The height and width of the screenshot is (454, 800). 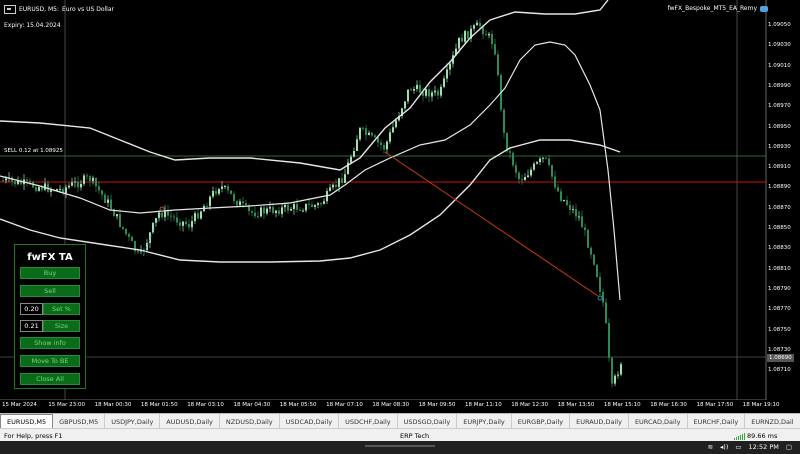 What do you see at coordinates (50, 291) in the screenshot?
I see `sell-button: Sell` at bounding box center [50, 291].